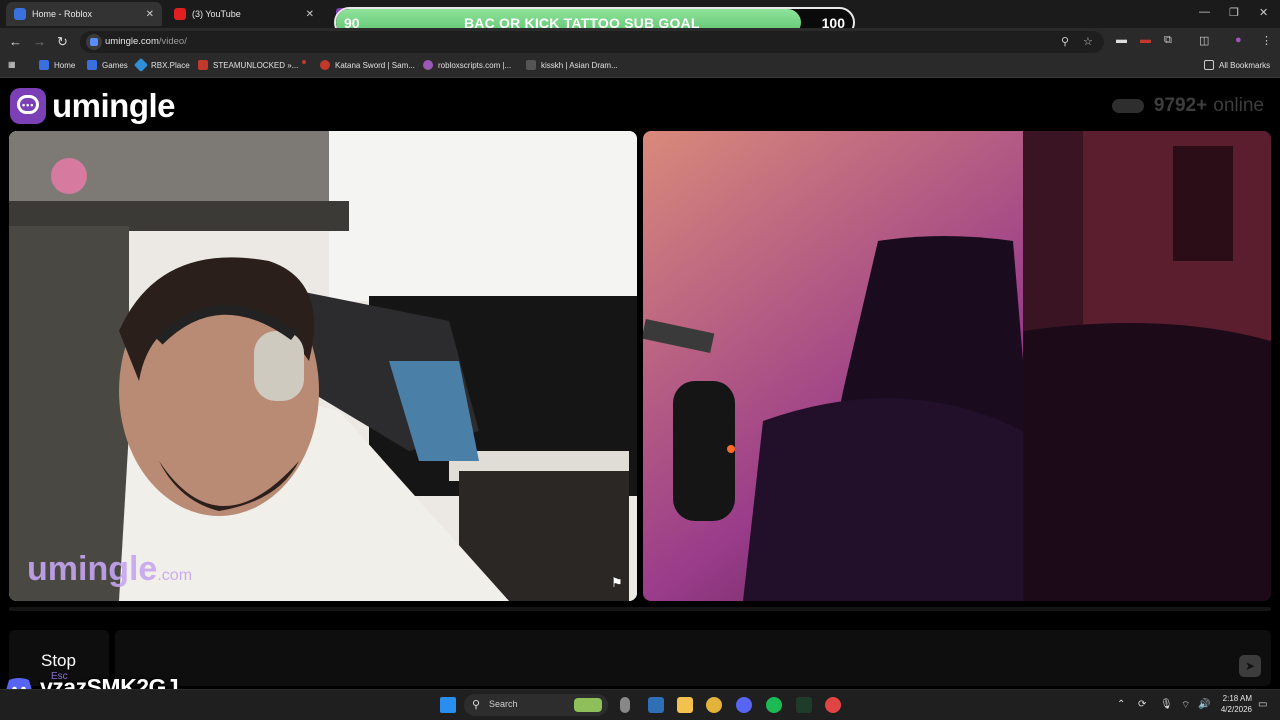  Describe the element at coordinates (244, 14) in the screenshot. I see `tab-youtube: (3) YouTube ✕` at that location.